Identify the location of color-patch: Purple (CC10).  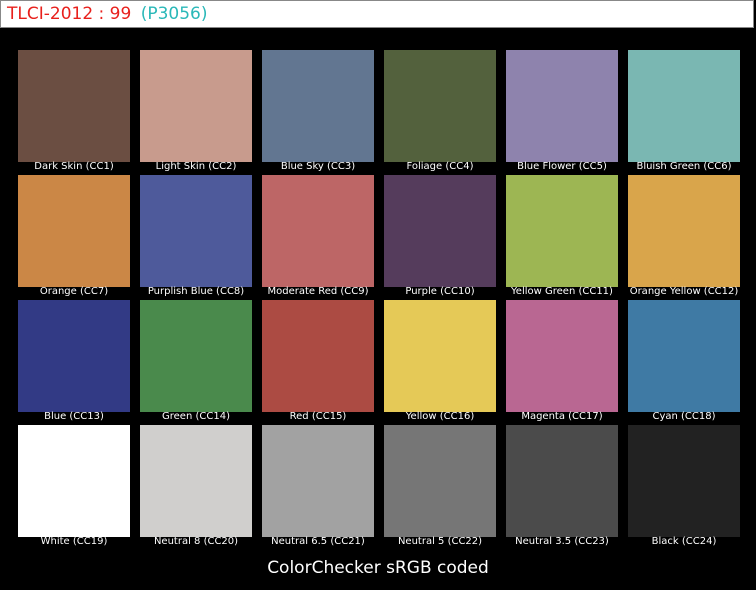
(440, 237).